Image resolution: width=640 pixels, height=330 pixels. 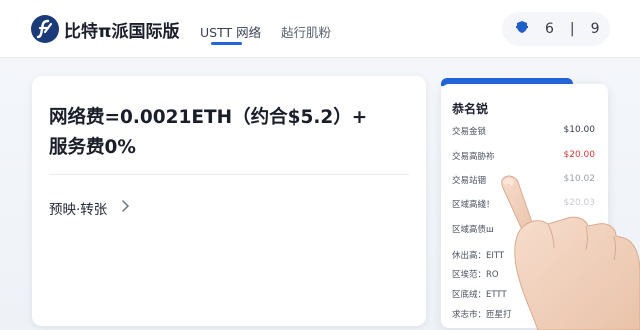 I want to click on service-fee-text: 服务费0%, so click(x=92, y=147).